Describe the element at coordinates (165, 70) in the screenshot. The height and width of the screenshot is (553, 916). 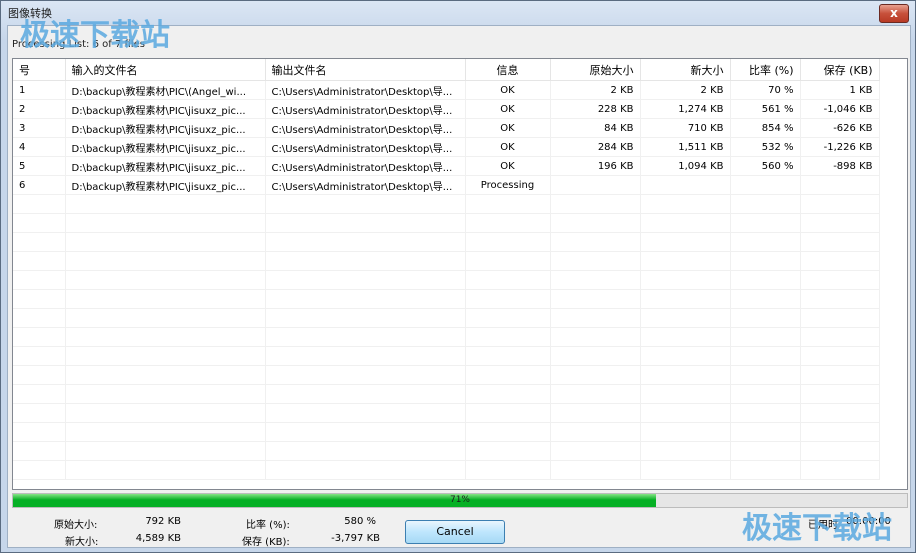
I see `col-header-input: 输入的文件名` at that location.